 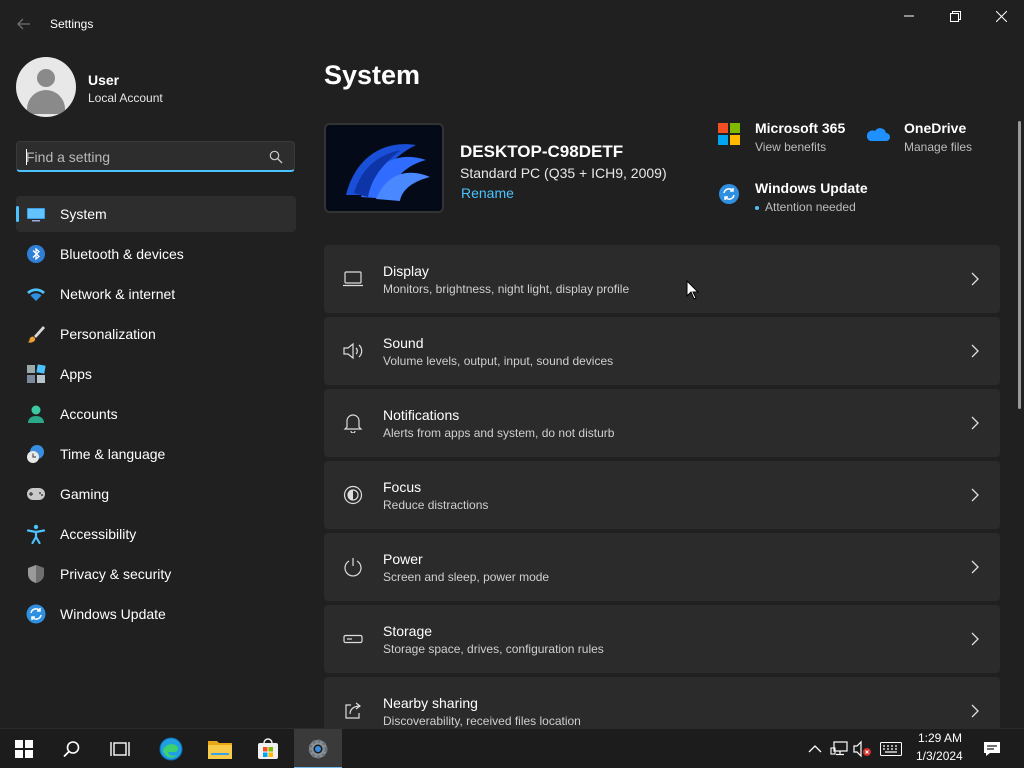 I want to click on minimize-button, so click(x=909, y=16).